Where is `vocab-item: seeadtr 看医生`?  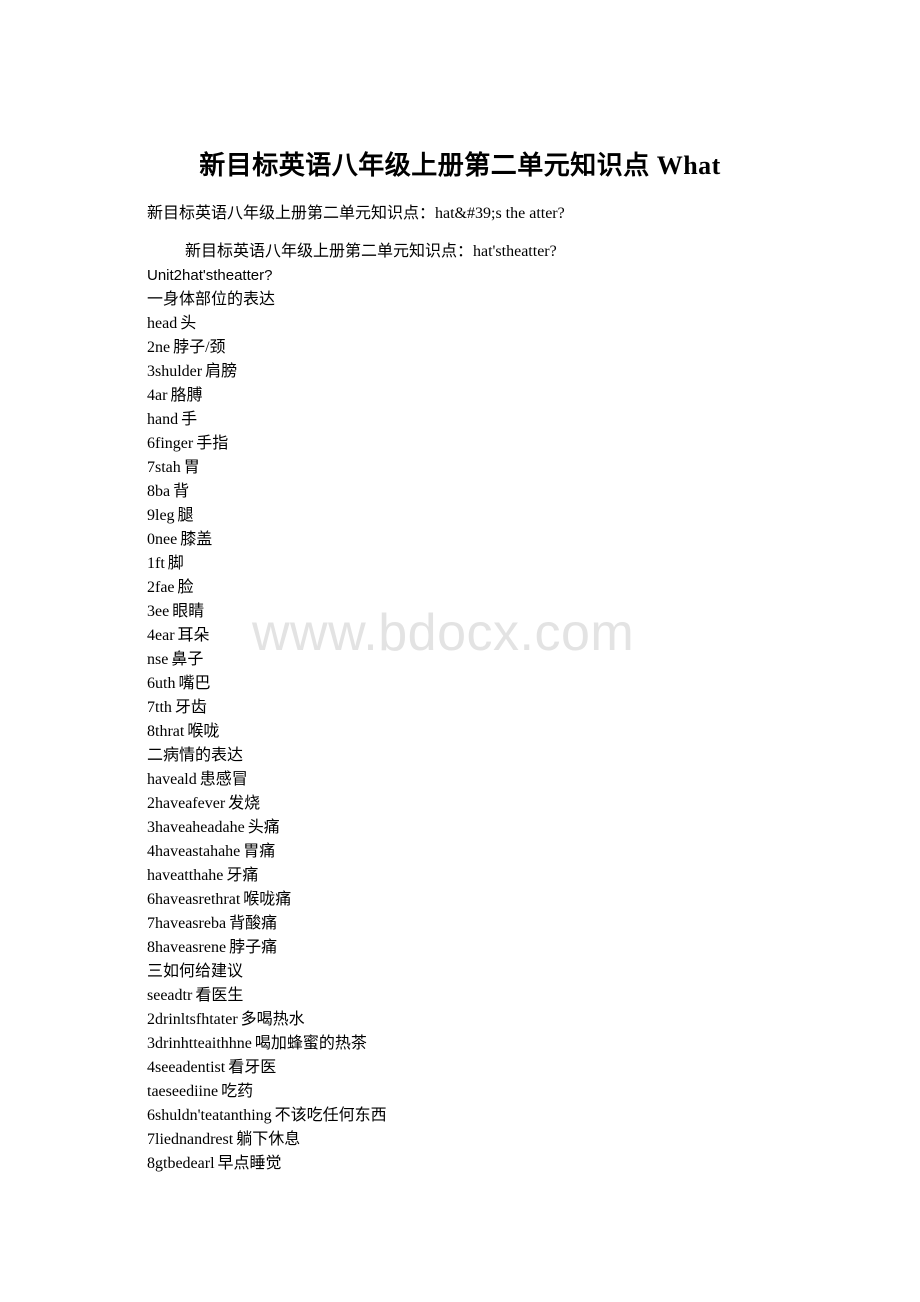
vocab-item: seeadtr 看医生 is located at coordinates (497, 996).